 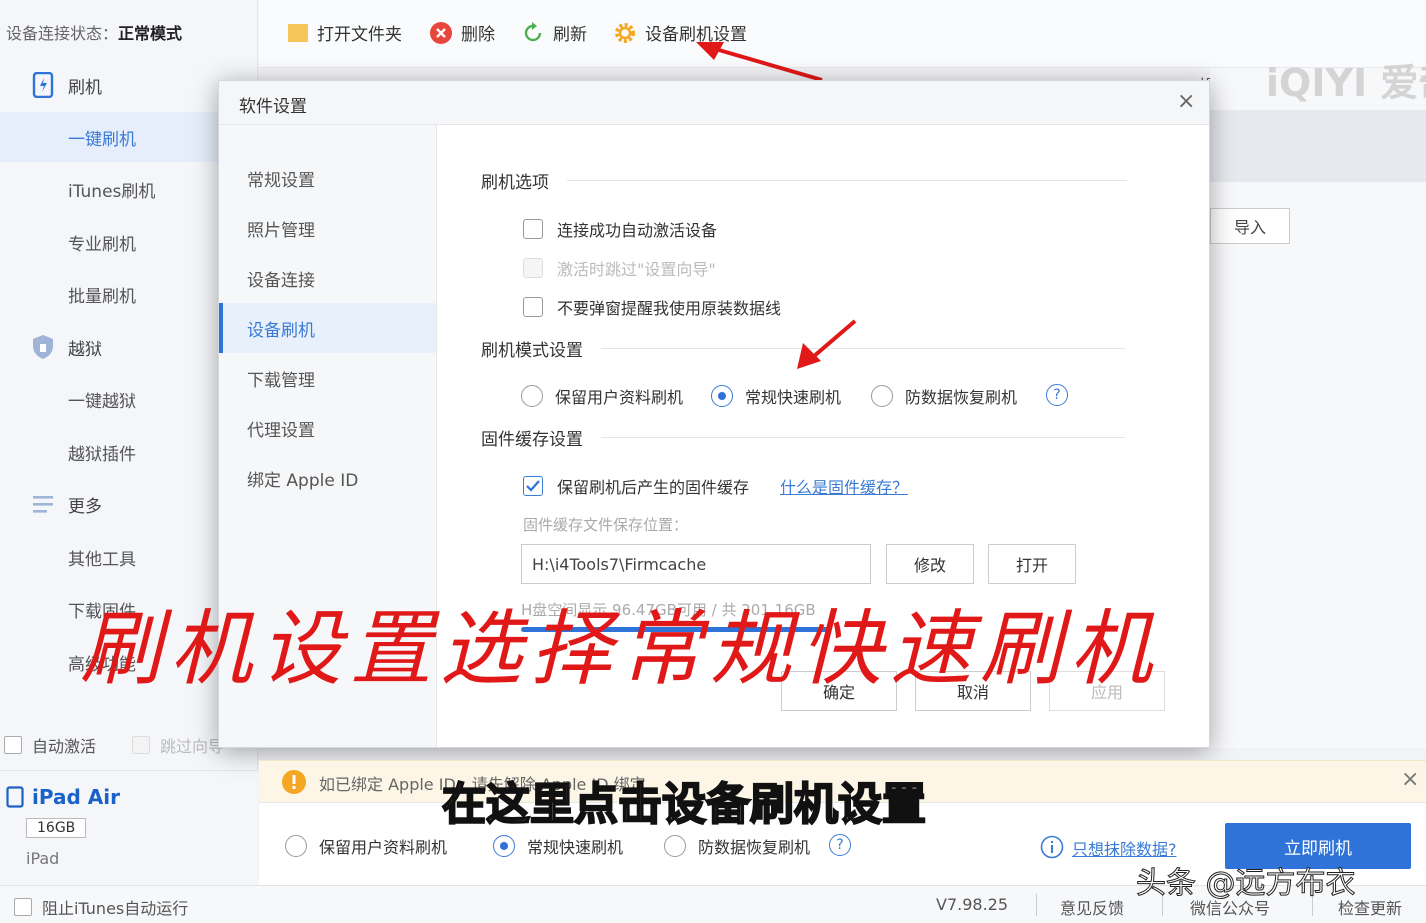 I want to click on annotation-arrow-mode, so click(x=827, y=344).